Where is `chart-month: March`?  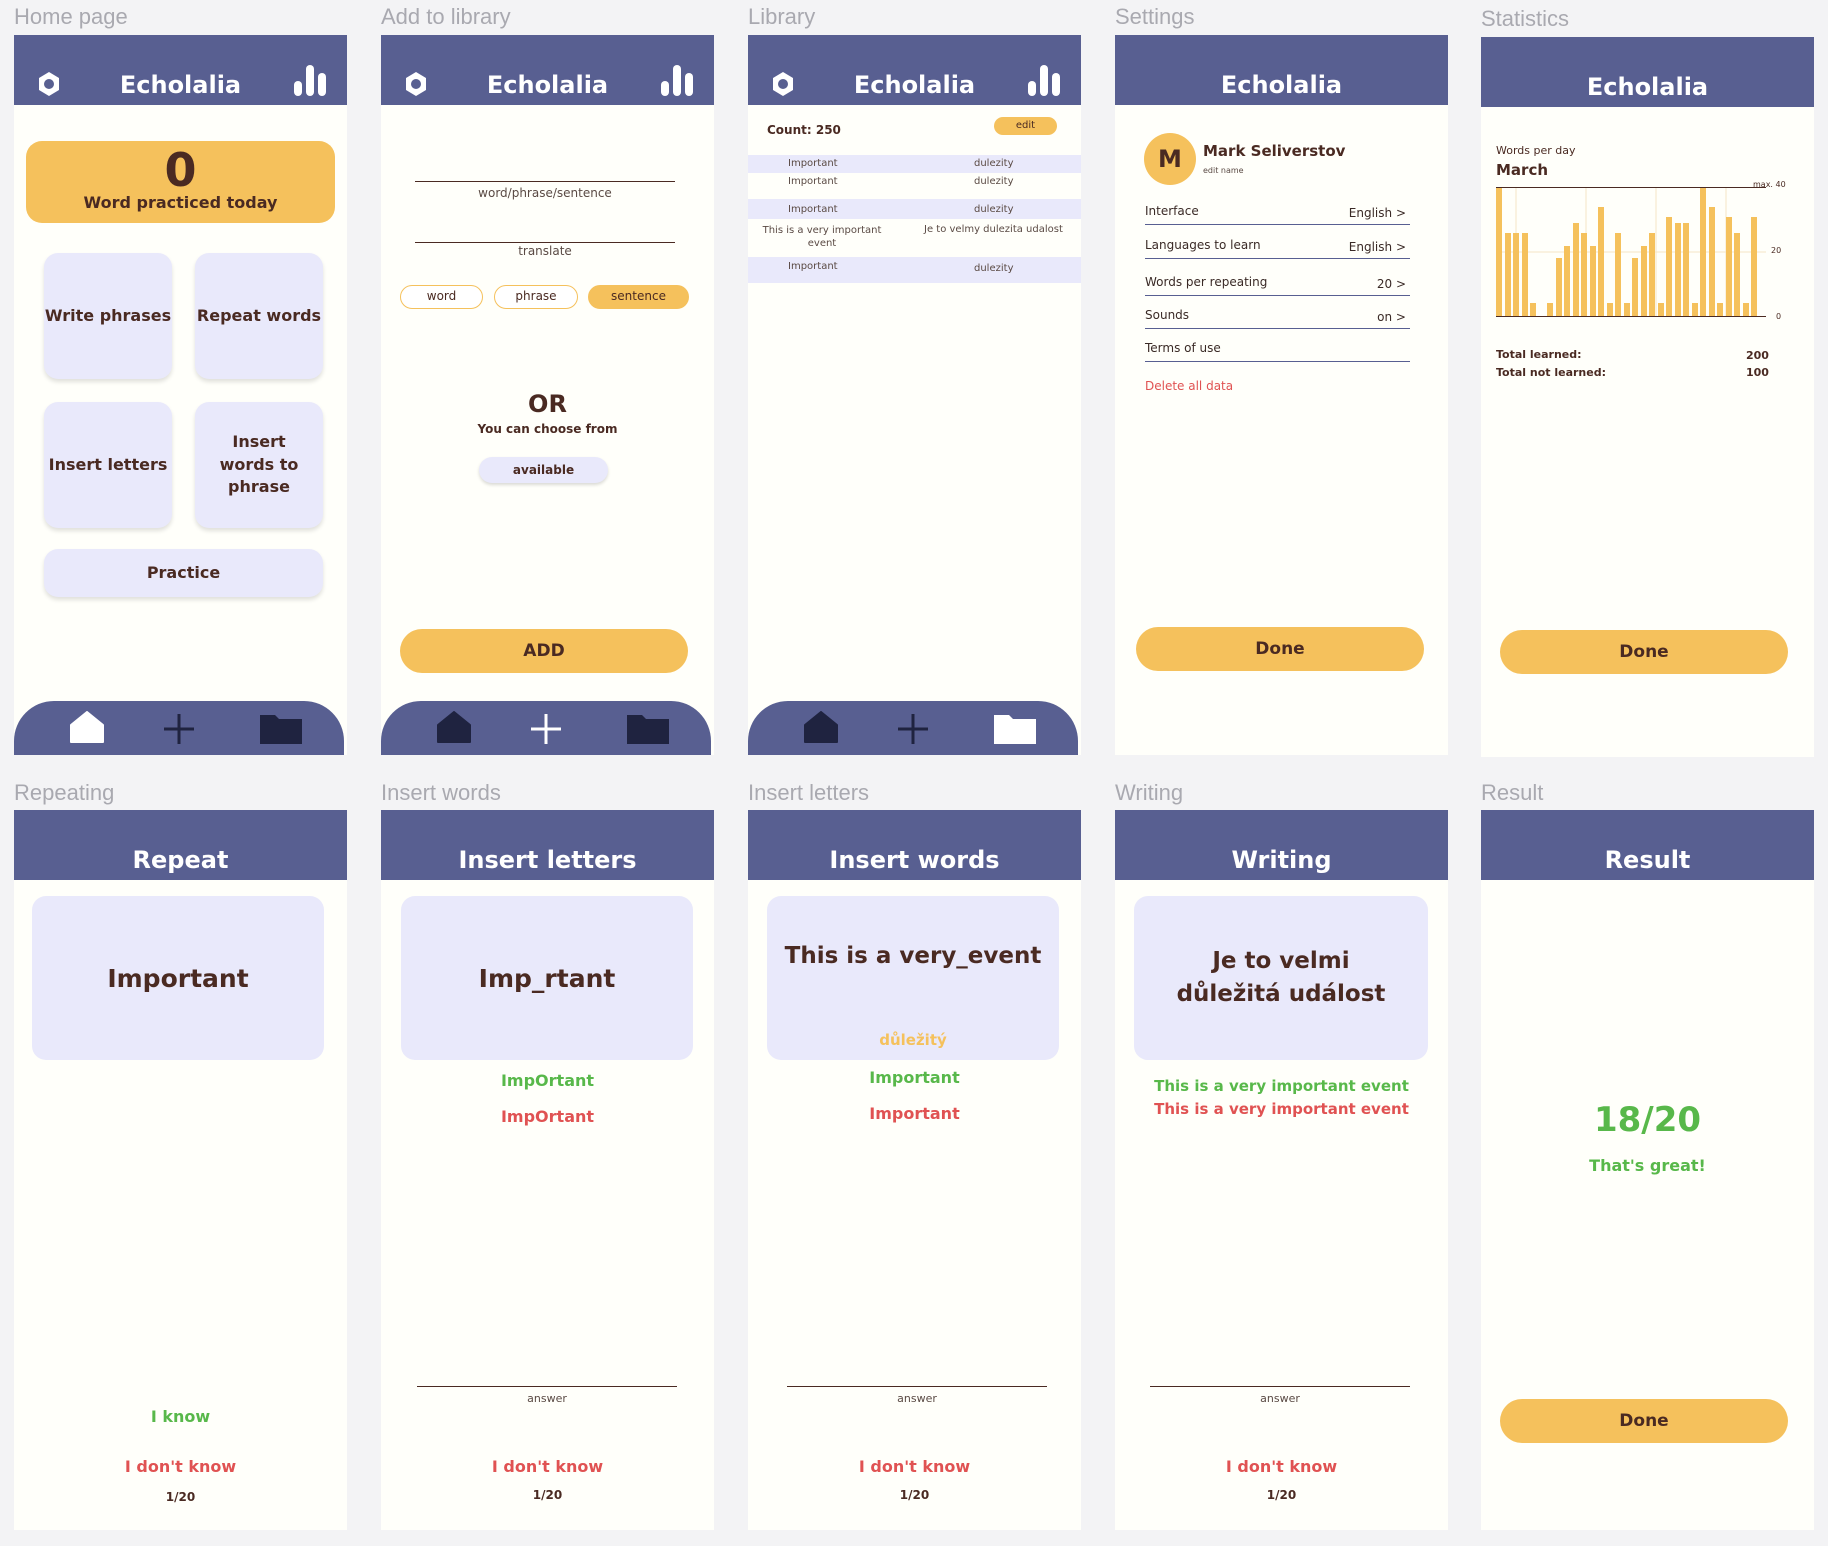 chart-month: March is located at coordinates (1522, 170).